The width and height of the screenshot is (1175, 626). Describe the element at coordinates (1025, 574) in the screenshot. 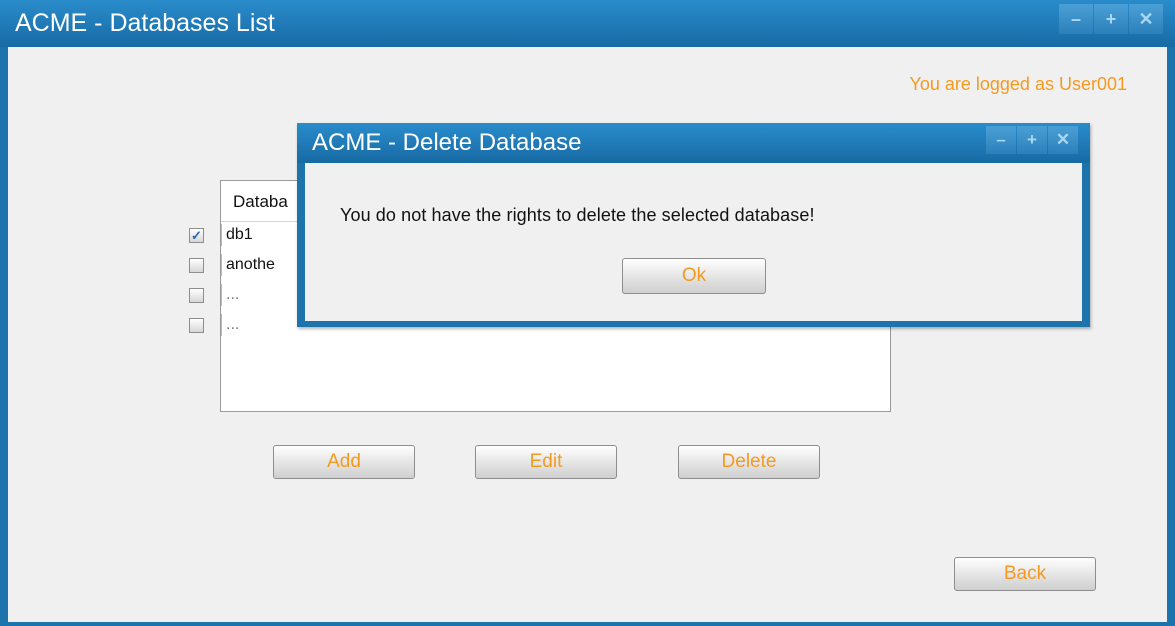

I see `back-button: Back` at that location.